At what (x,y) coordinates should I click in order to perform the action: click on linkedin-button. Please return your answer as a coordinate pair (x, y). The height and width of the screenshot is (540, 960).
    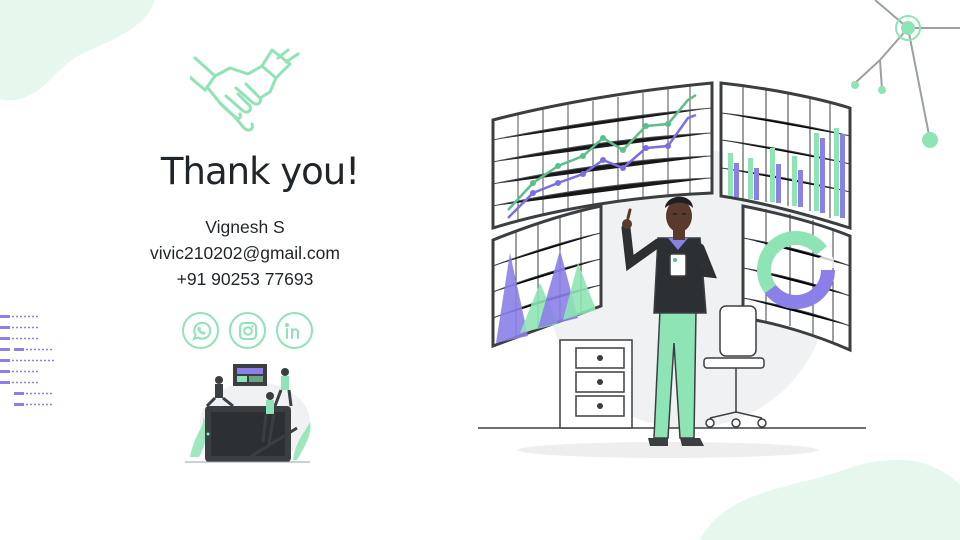
    Looking at the image, I should click on (294, 330).